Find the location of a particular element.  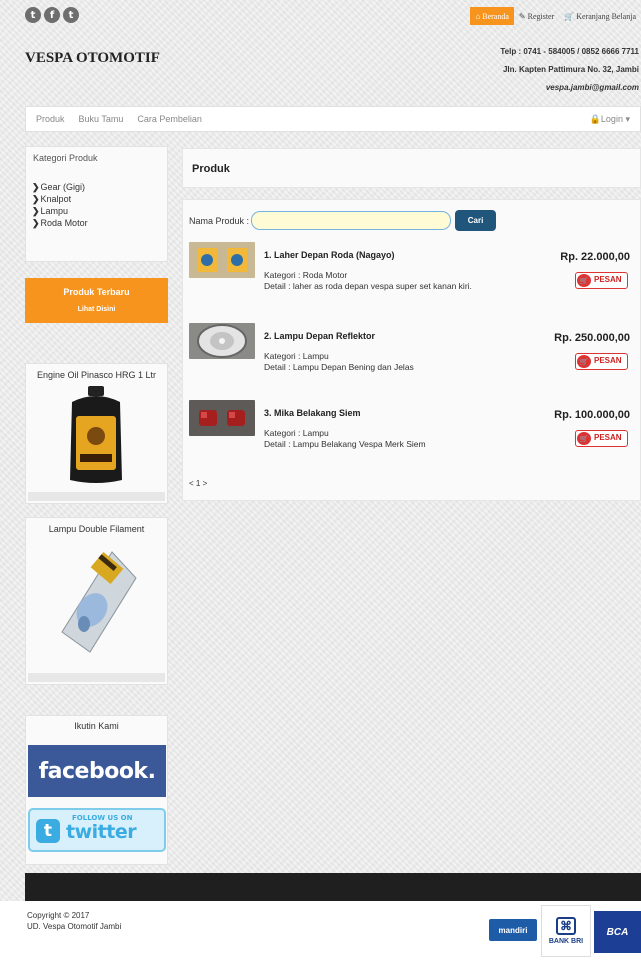

product-category: Kategori : Roda Motor is located at coordinates (306, 275).